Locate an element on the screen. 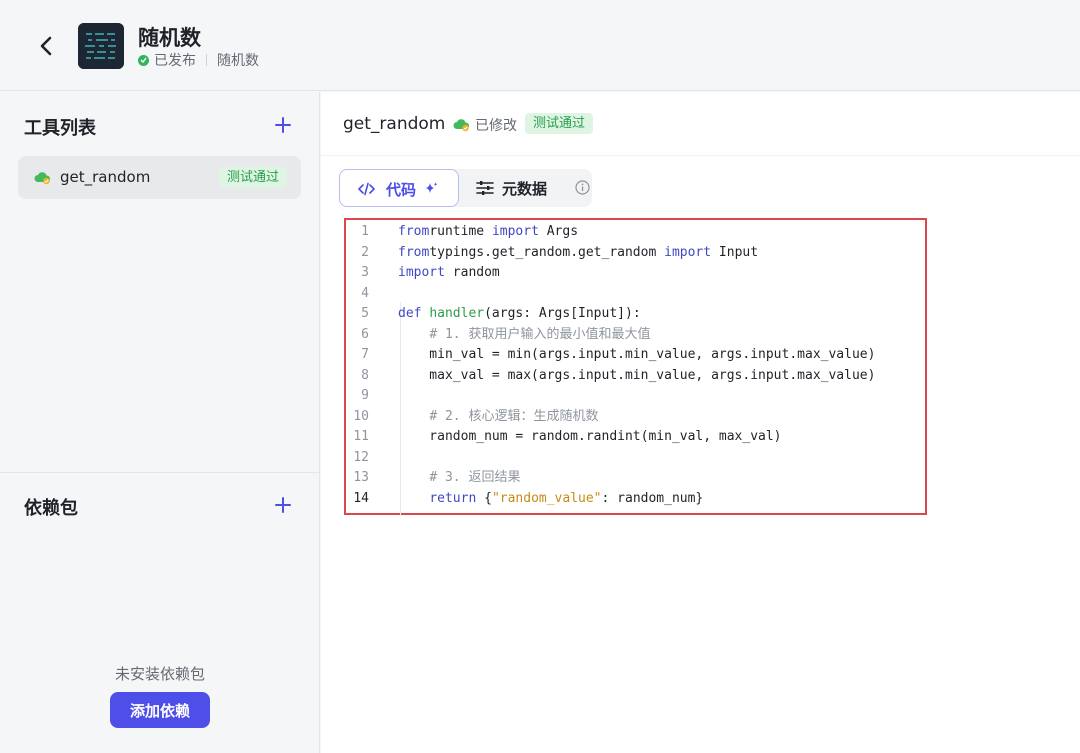  add-dependency-plus-button is located at coordinates (283, 505).